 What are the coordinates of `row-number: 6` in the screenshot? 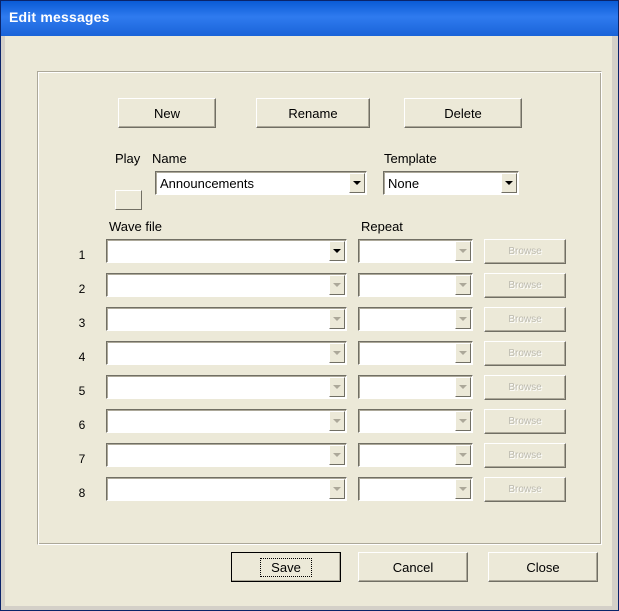 It's located at (82, 425).